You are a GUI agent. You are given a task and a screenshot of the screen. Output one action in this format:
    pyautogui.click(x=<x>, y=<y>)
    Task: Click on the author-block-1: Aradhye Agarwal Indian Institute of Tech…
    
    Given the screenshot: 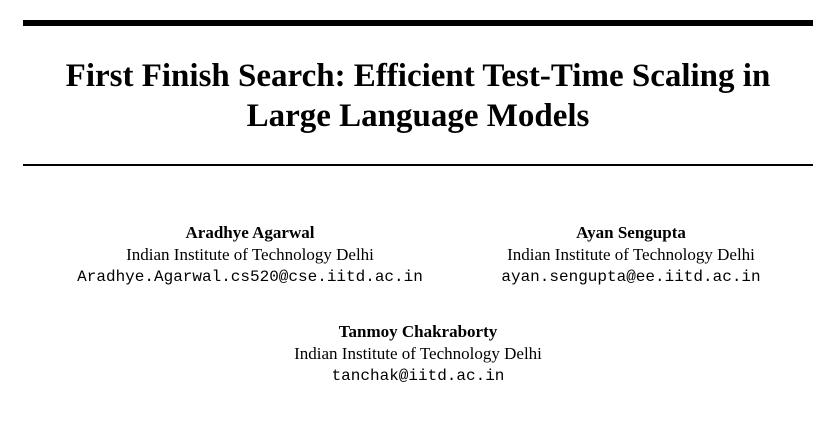 What is the action you would take?
    pyautogui.click(x=250, y=255)
    